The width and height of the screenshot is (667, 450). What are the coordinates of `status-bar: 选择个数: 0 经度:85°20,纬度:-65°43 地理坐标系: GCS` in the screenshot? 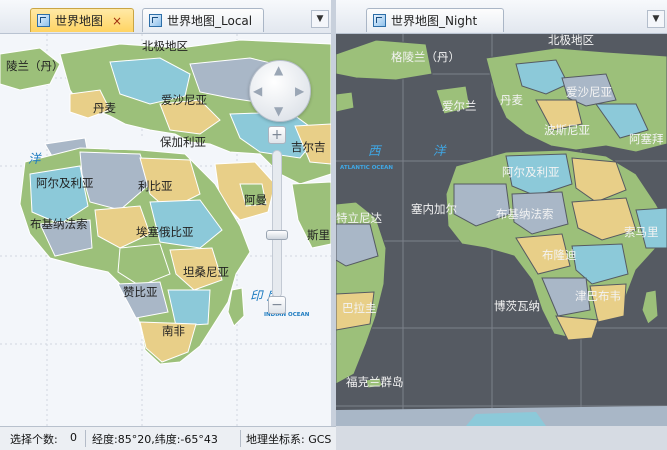 It's located at (168, 438).